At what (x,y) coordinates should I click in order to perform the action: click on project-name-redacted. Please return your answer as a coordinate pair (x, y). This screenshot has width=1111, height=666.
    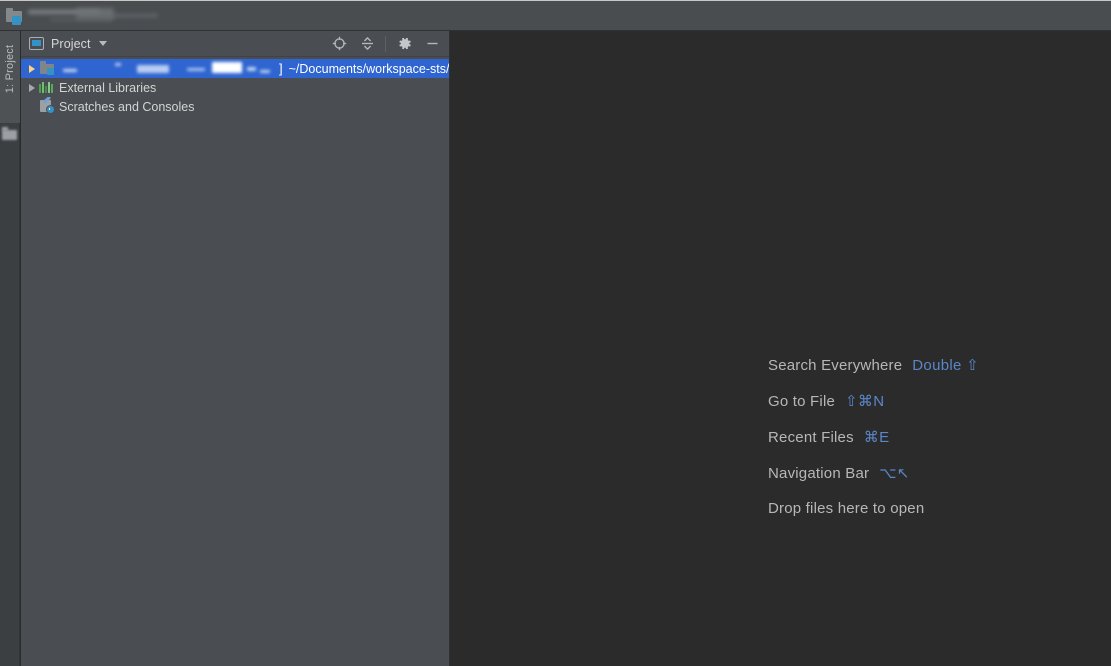
    Looking at the image, I should click on (168, 68).